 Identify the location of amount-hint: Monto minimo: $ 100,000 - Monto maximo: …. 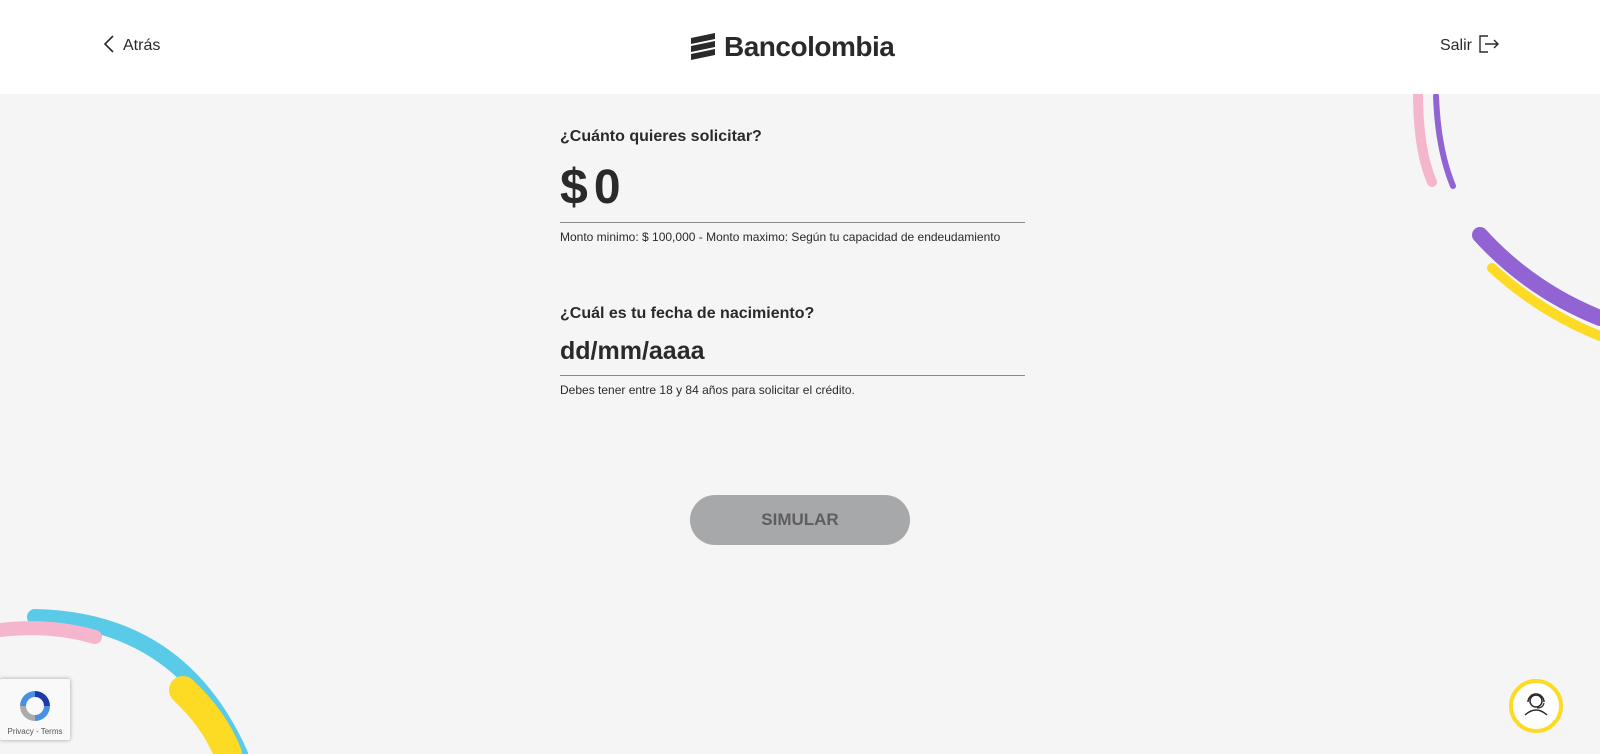
(780, 237).